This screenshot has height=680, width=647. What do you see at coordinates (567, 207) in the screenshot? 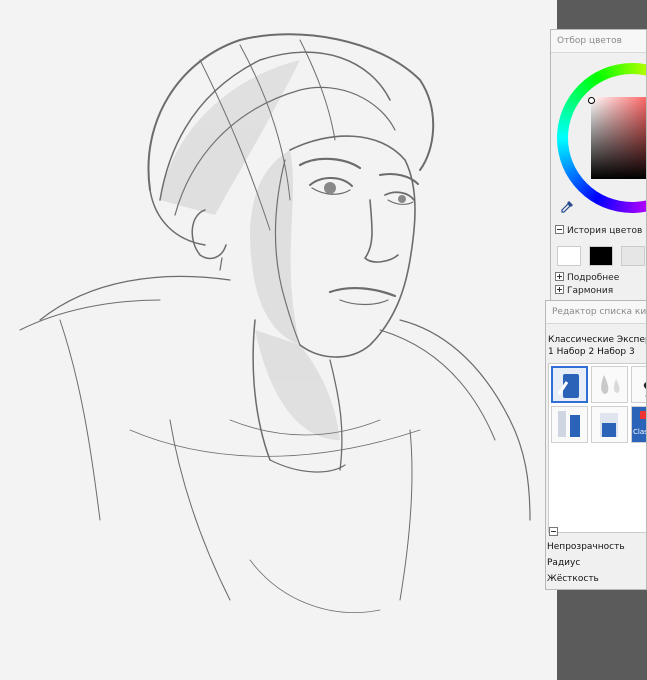
I see `eyedropper-icon` at bounding box center [567, 207].